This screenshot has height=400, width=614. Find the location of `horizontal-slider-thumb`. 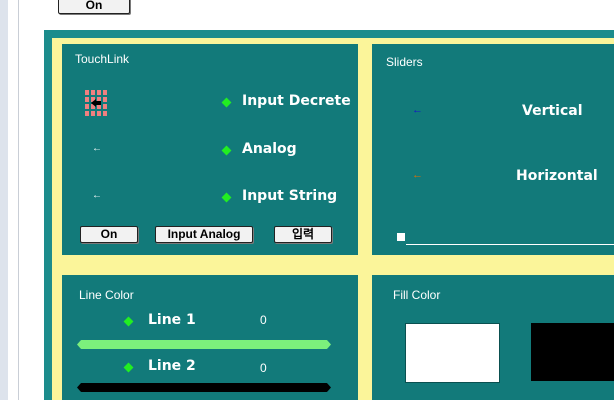

horizontal-slider-thumb is located at coordinates (401, 237).